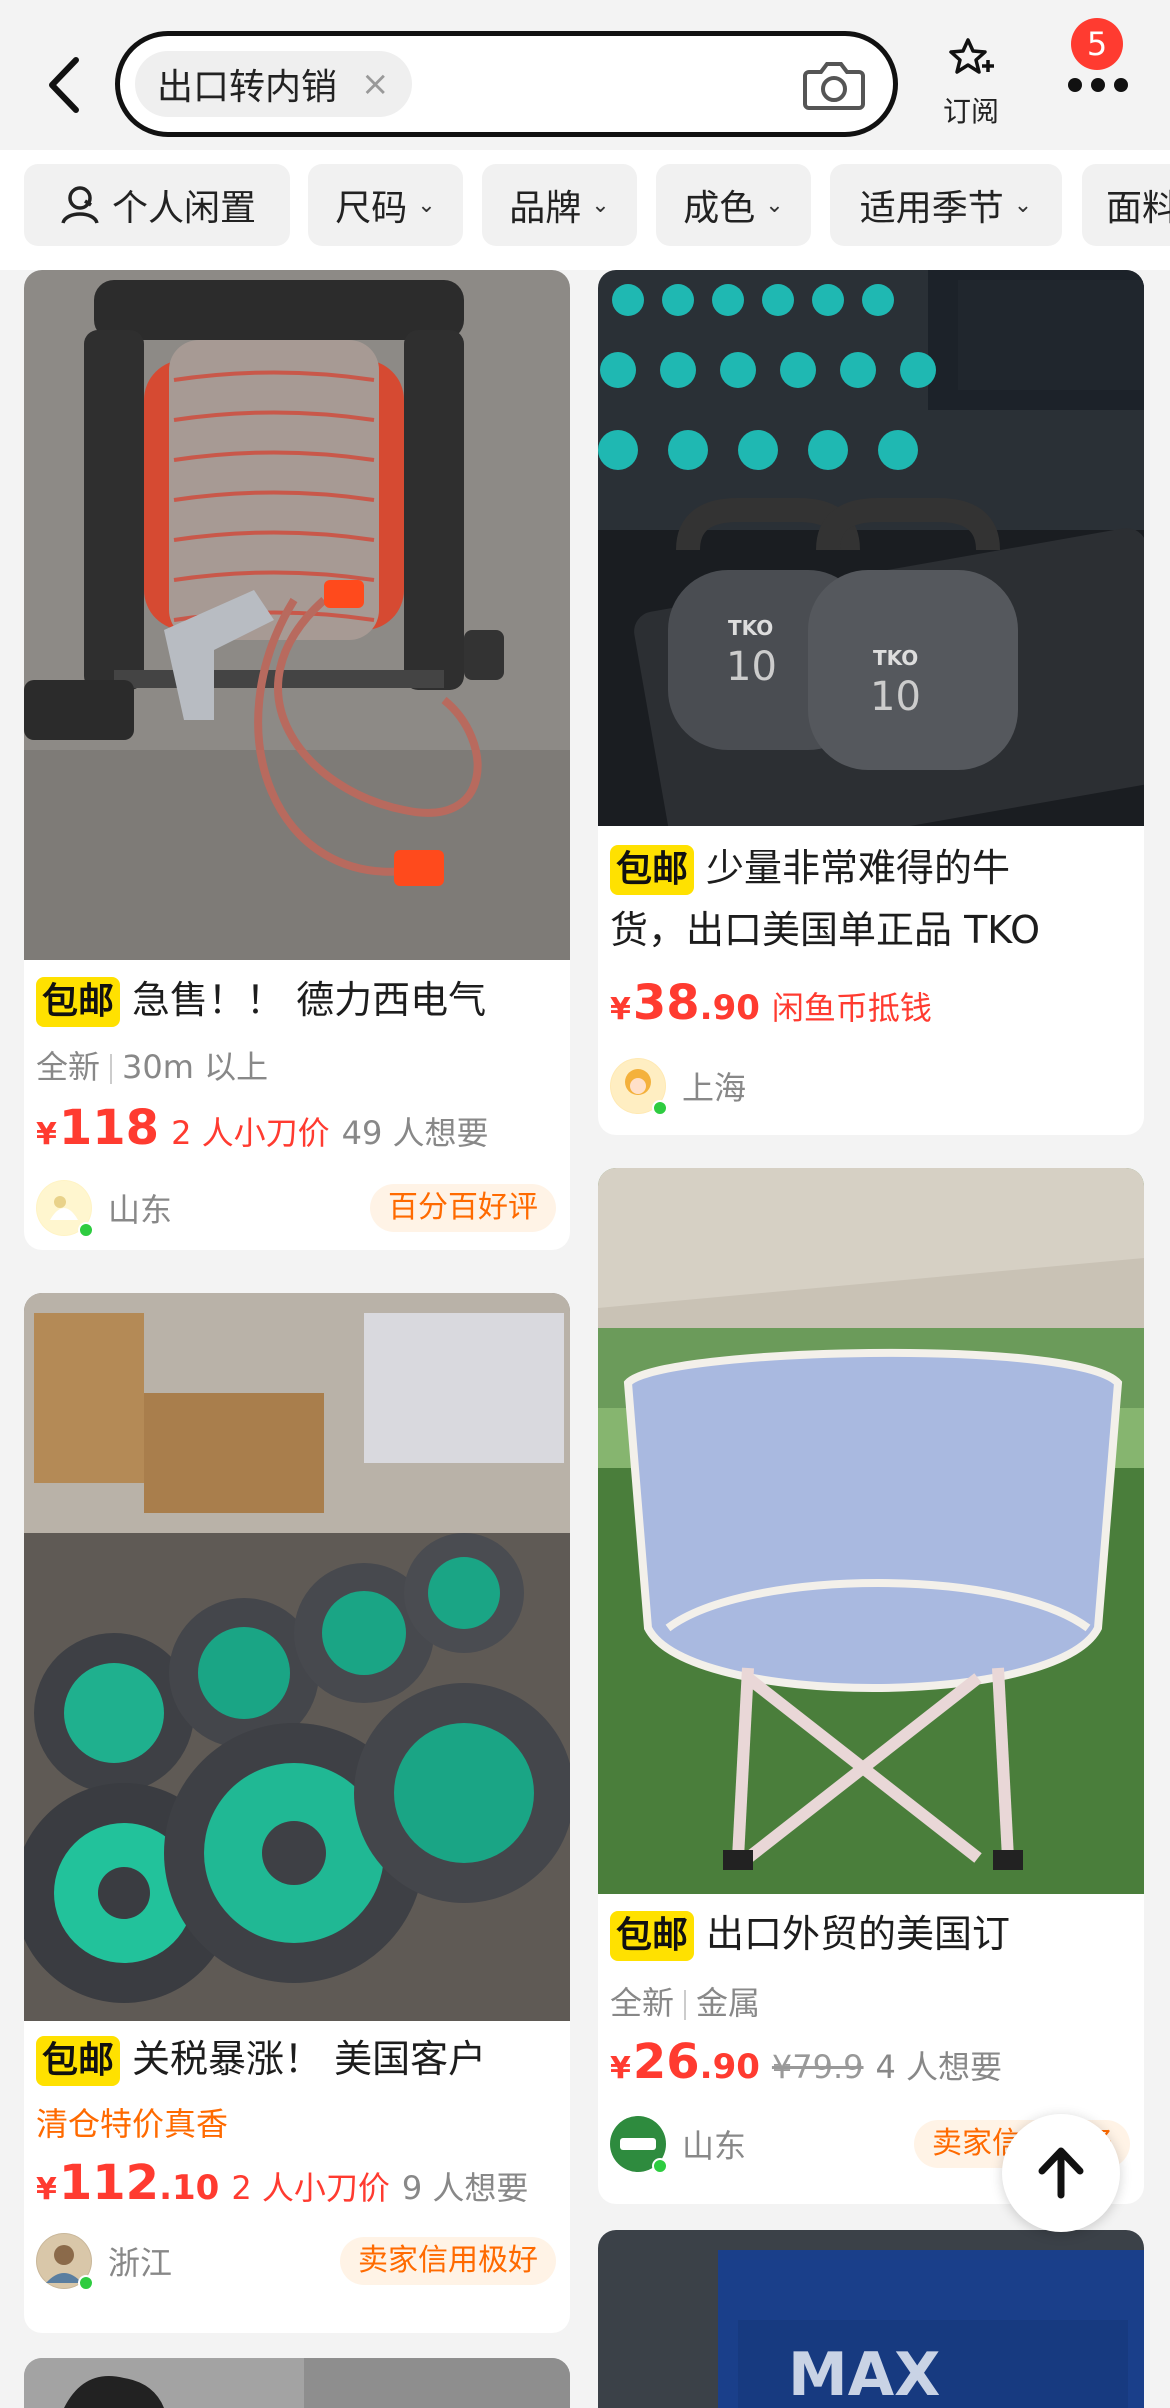 The width and height of the screenshot is (1170, 2408). Describe the element at coordinates (858, 1934) in the screenshot. I see `product-title: 出口外贸的美国订` at that location.